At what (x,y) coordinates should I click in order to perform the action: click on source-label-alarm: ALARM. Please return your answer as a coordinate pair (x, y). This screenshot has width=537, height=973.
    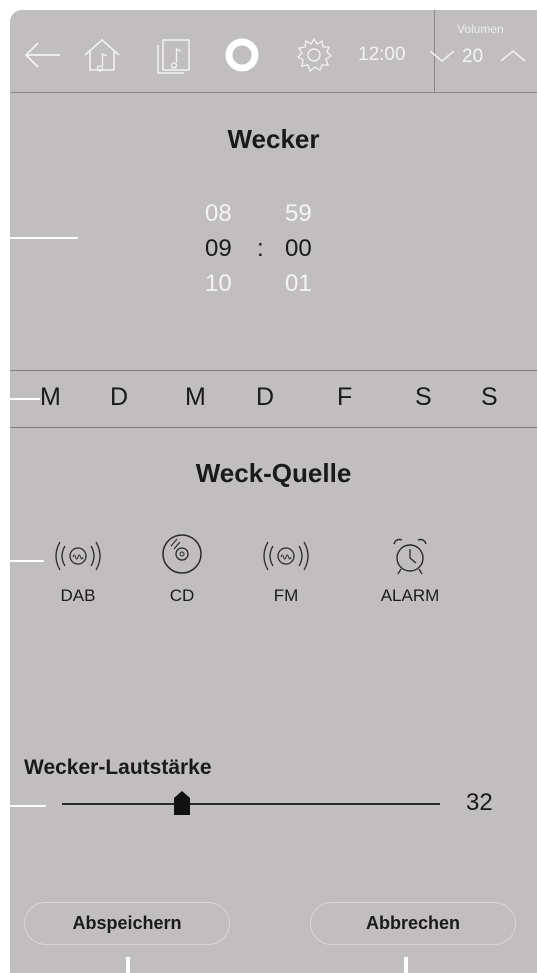
    Looking at the image, I should click on (410, 595).